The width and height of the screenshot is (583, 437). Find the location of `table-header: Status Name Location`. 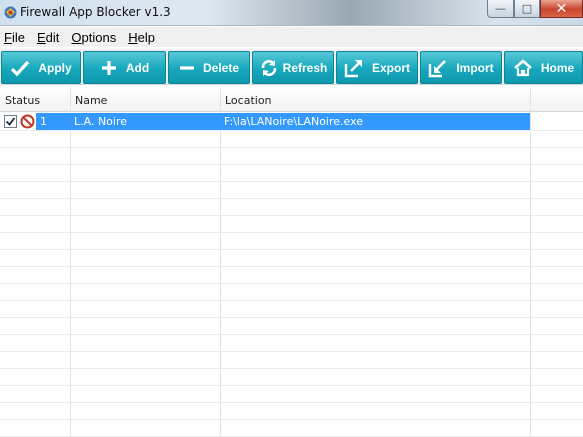

table-header: Status Name Location is located at coordinates (291, 99).